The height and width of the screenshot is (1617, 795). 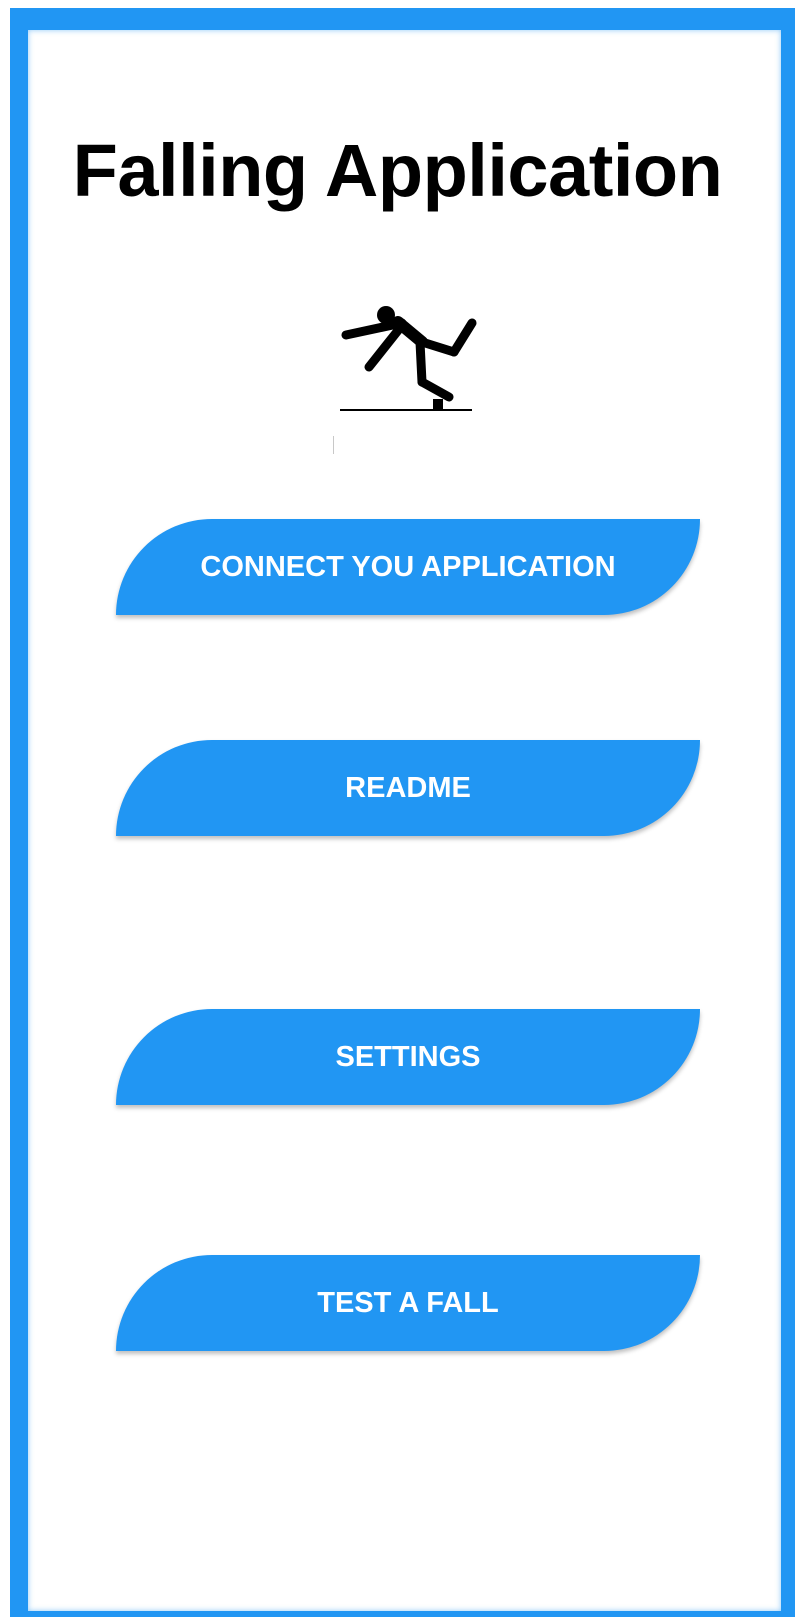 What do you see at coordinates (408, 567) in the screenshot?
I see `connect-application-button: CONNECT YOU APPLICATION` at bounding box center [408, 567].